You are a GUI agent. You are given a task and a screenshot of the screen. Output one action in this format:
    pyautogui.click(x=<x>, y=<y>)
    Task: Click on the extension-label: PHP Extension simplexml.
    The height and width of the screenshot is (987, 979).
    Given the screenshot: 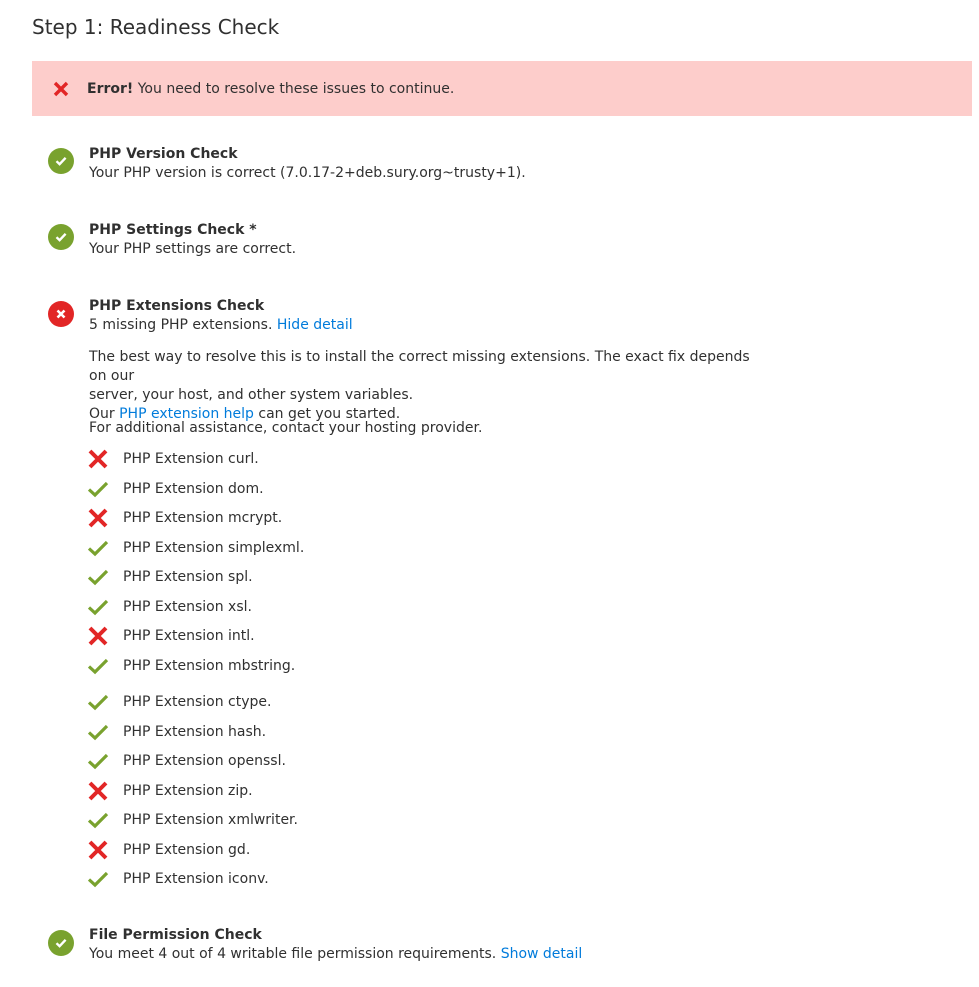 What is the action you would take?
    pyautogui.click(x=214, y=548)
    